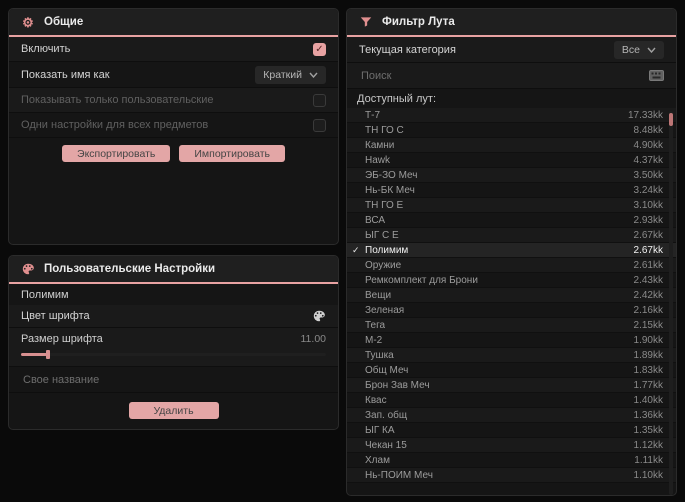 The height and width of the screenshot is (502, 685). I want to click on only-custom-row: Показывать только пользовательские ✓, so click(173, 100).